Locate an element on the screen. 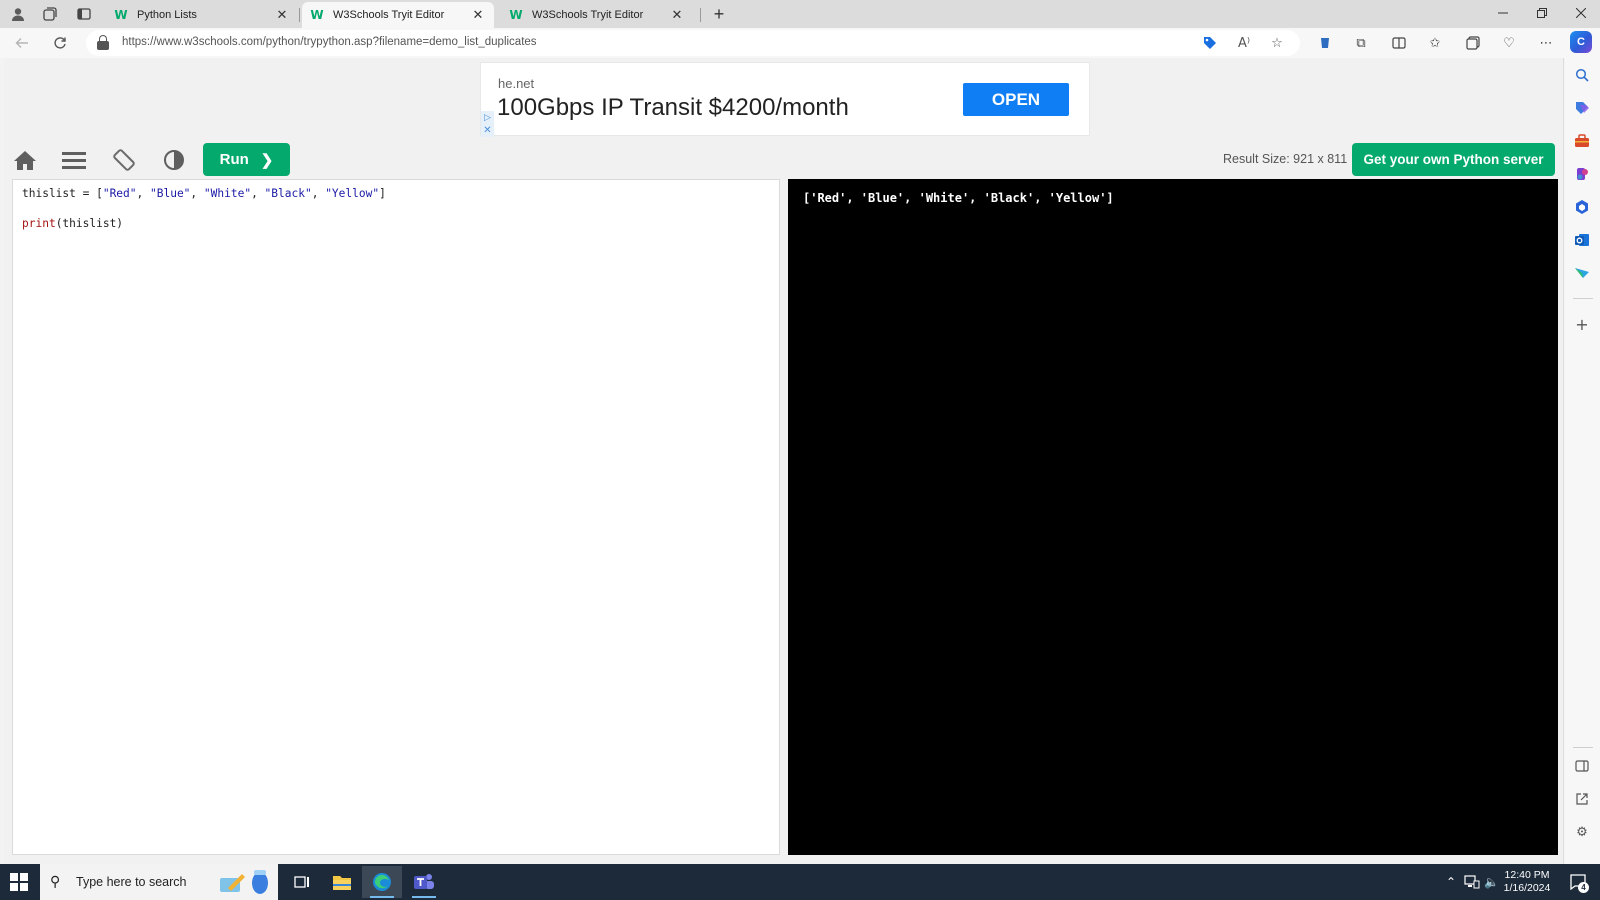  search-icon is located at coordinates (1582, 75).